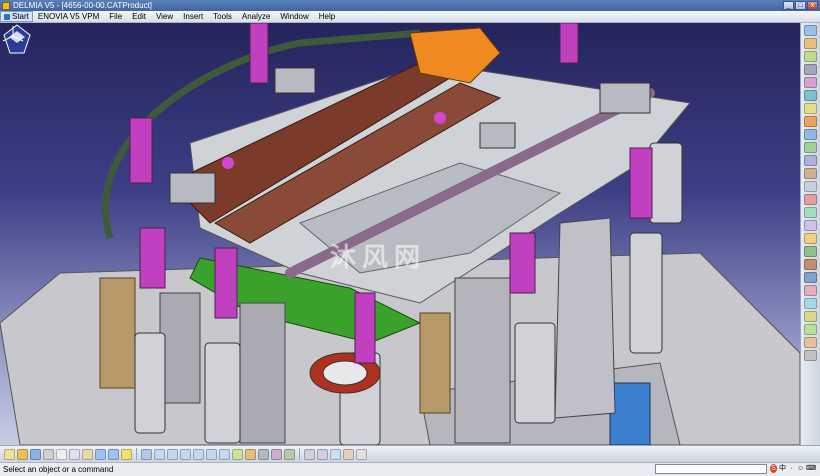 This screenshot has width=820, height=476. Describe the element at coordinates (810, 225) in the screenshot. I see `distance-icon` at that location.